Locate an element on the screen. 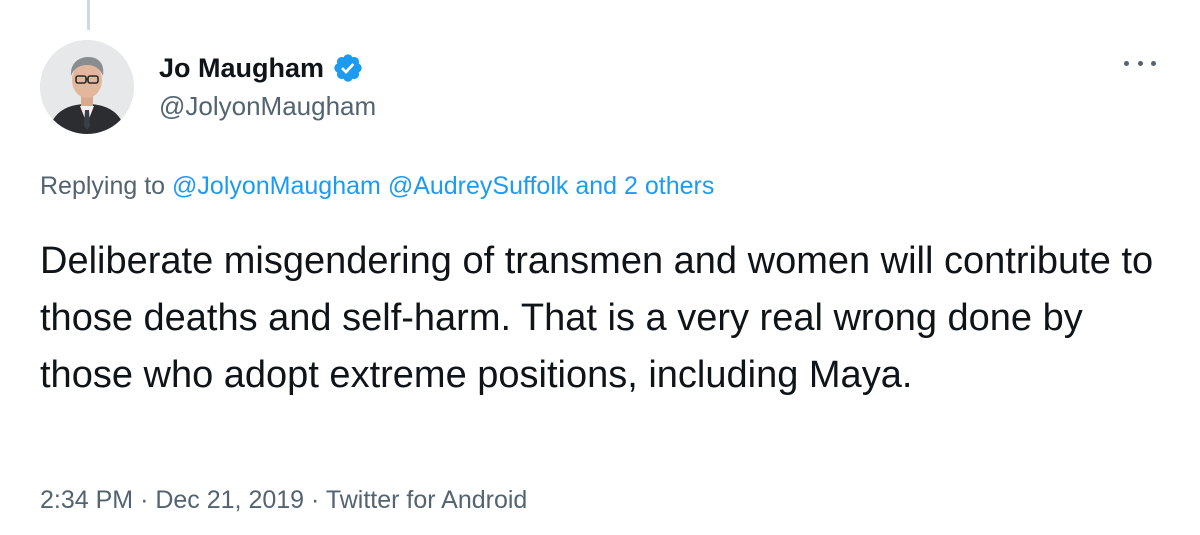 The height and width of the screenshot is (535, 1200). tweet-time-link: 2:34 PM is located at coordinates (86, 500).